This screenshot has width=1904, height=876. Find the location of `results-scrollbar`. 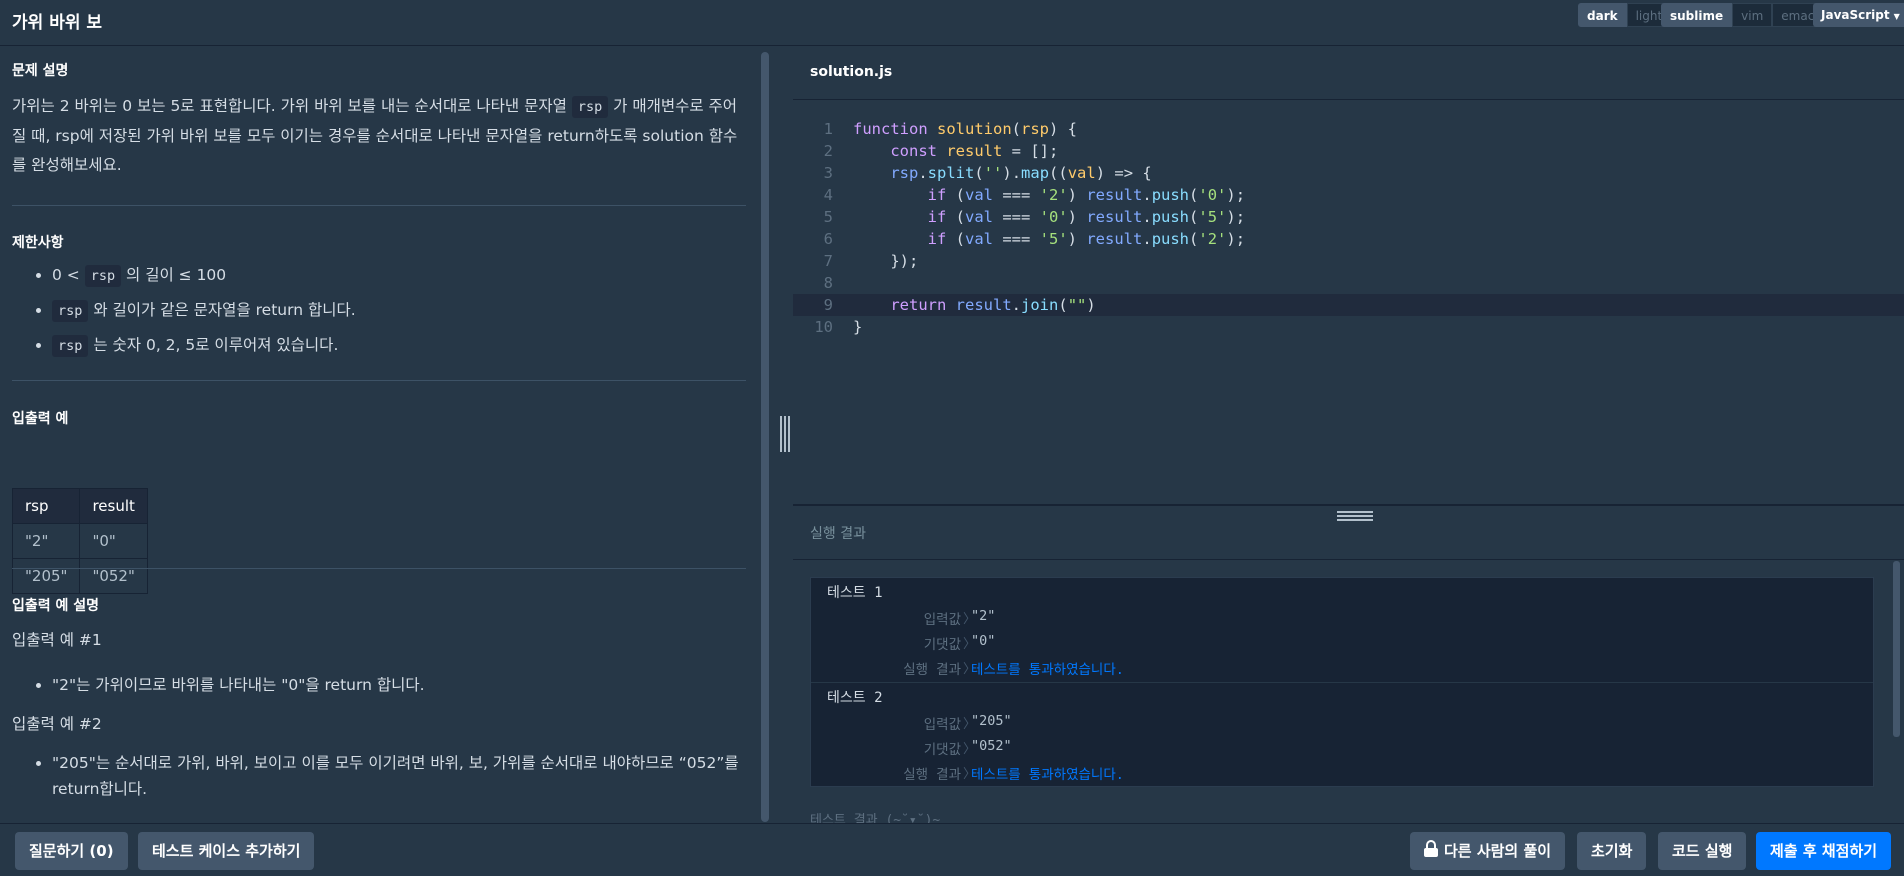

results-scrollbar is located at coordinates (1896, 649).